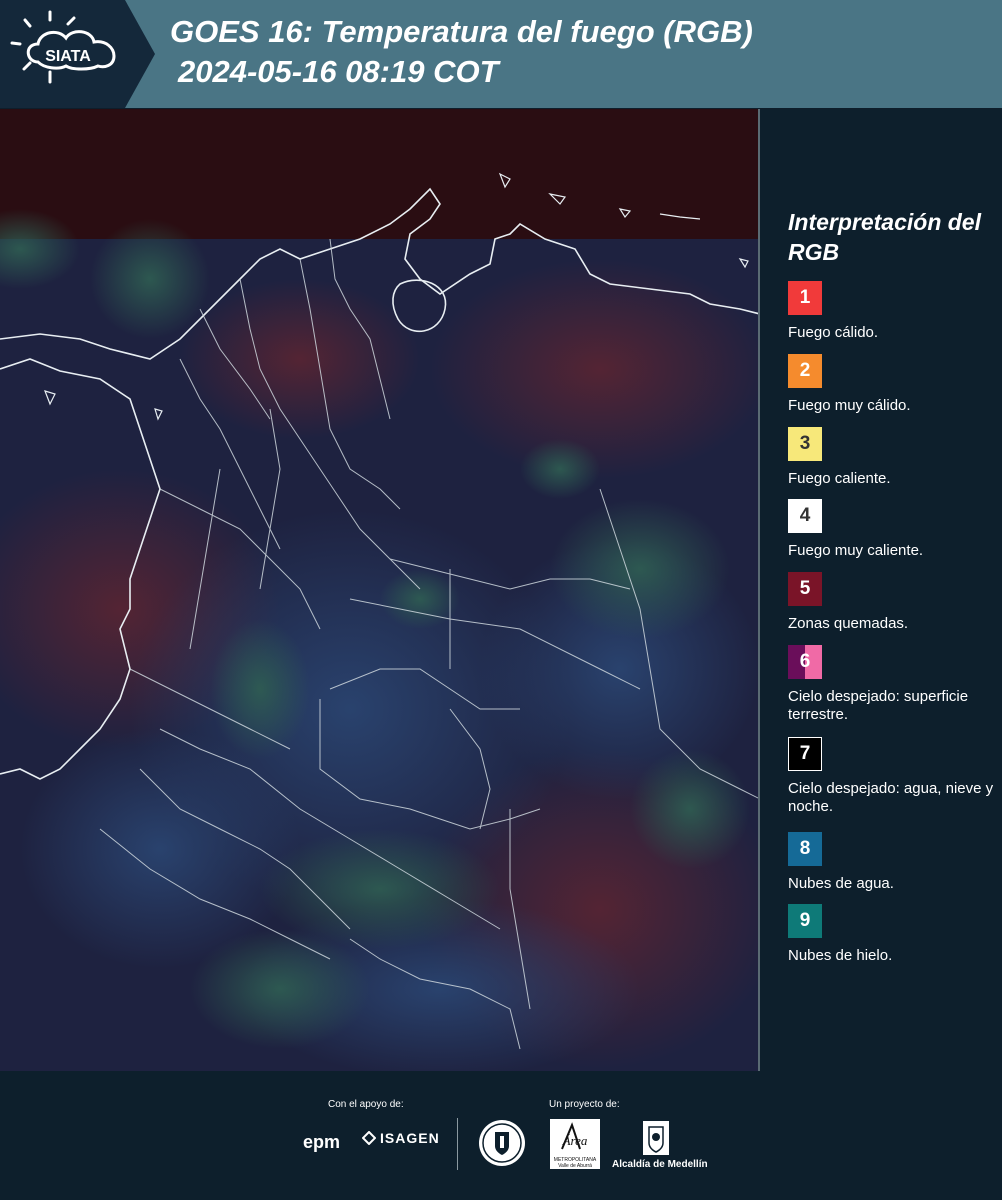 Image resolution: width=1002 pixels, height=1200 pixels. I want to click on siata-logo-text: SIATA, so click(68, 56).